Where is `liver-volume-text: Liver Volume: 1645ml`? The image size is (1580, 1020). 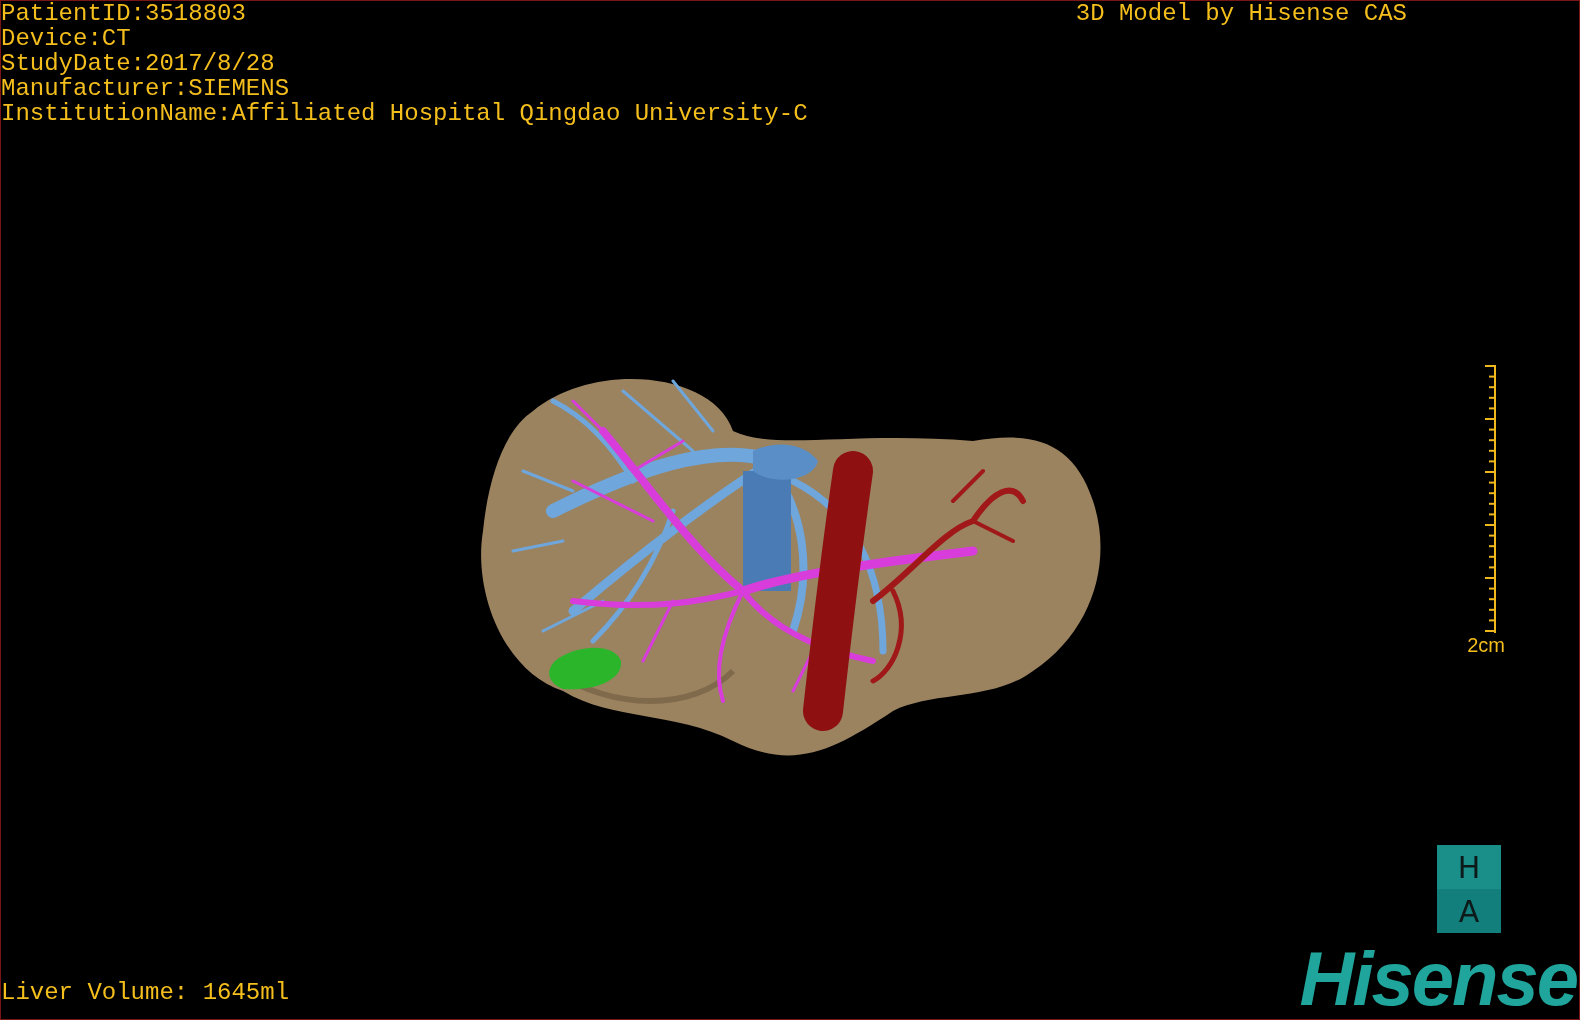
liver-volume-text: Liver Volume: 1645ml is located at coordinates (145, 994).